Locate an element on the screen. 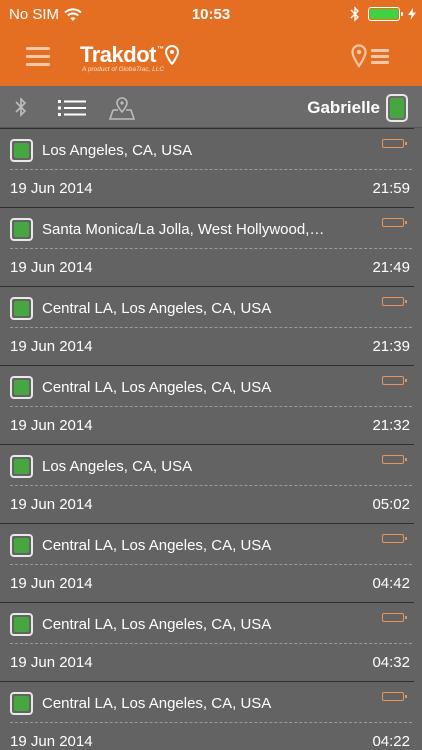  status-right is located at coordinates (383, 14).